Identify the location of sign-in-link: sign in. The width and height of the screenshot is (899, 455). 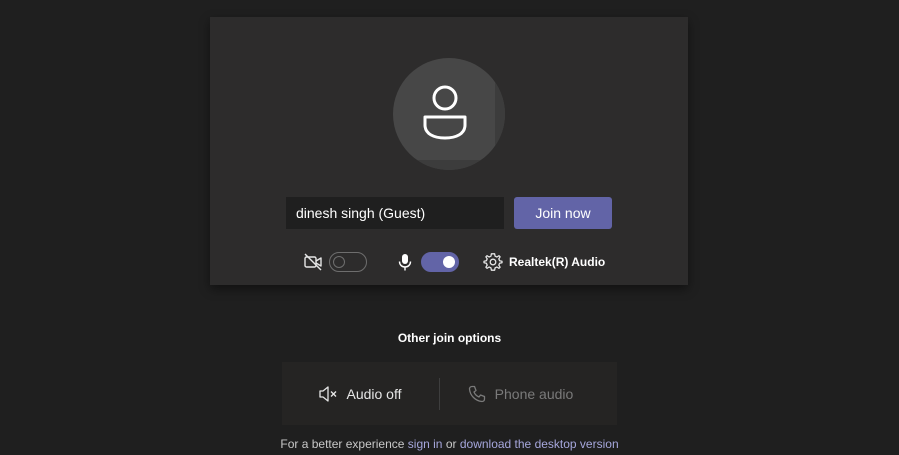
(425, 444).